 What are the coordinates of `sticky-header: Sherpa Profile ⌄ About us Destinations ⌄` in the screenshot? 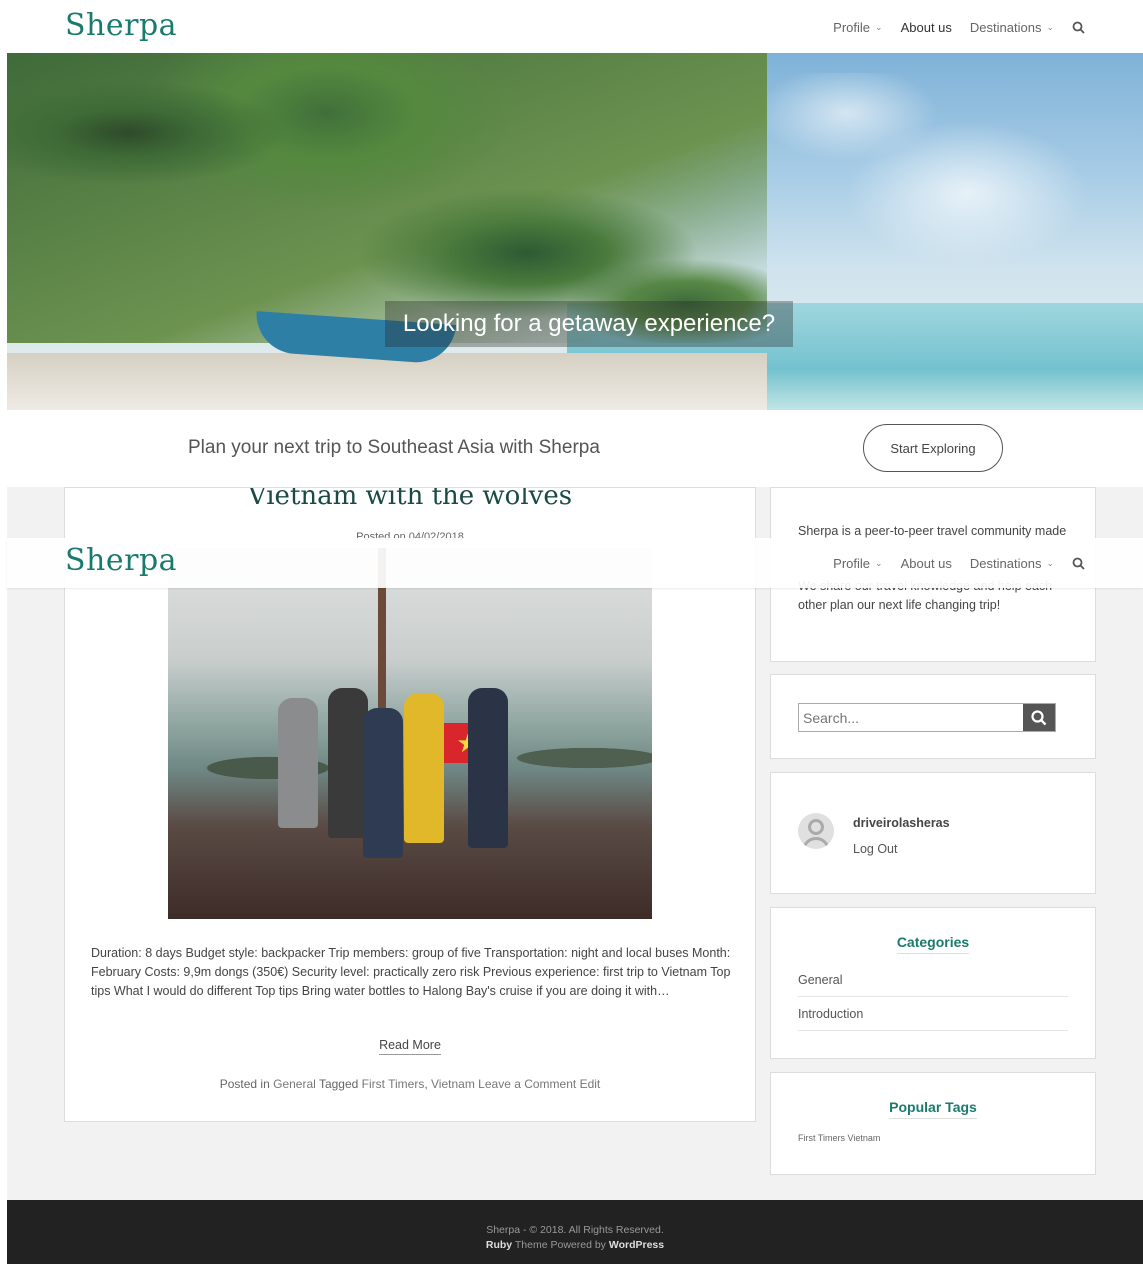 It's located at (575, 563).